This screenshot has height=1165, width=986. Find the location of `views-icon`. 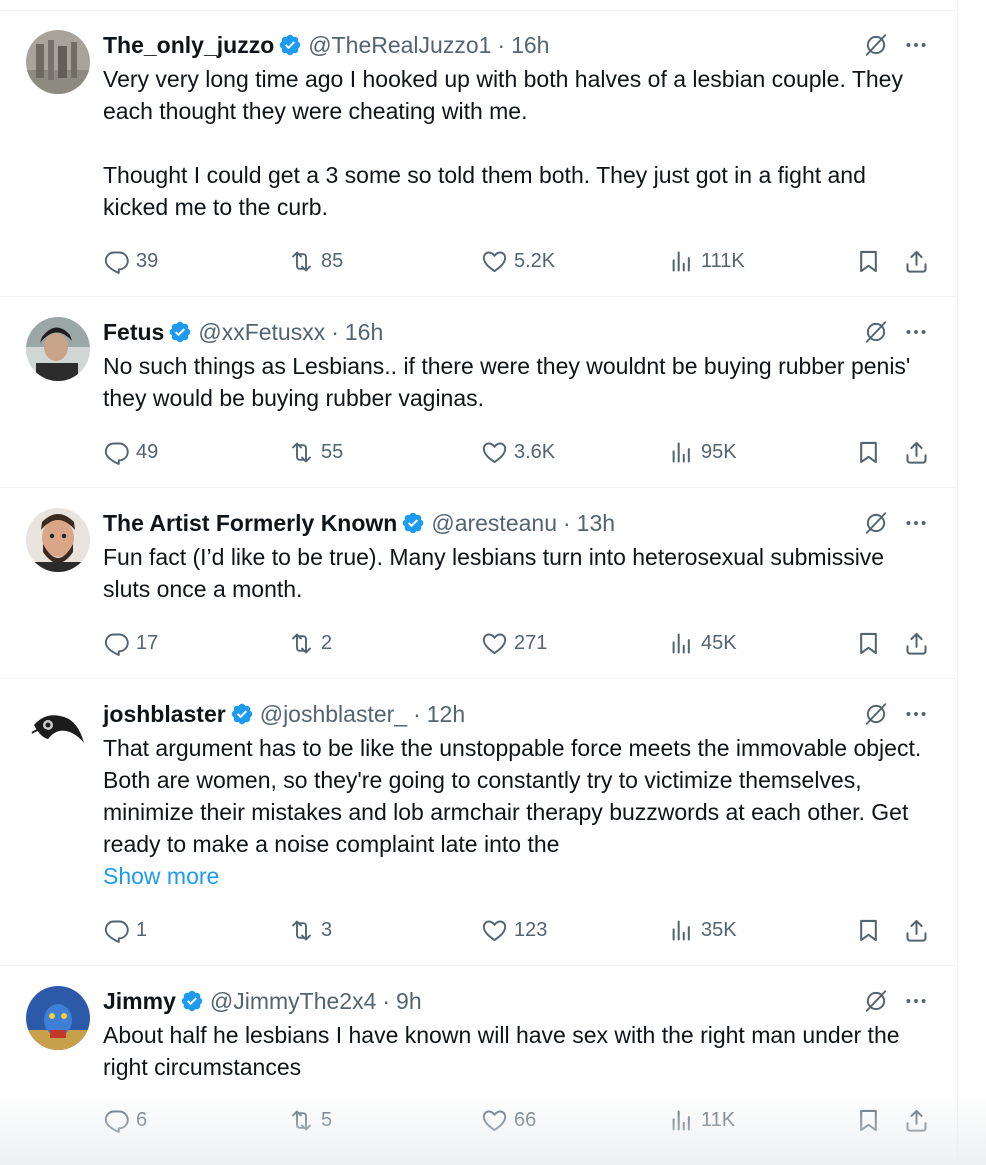

views-icon is located at coordinates (681, 643).